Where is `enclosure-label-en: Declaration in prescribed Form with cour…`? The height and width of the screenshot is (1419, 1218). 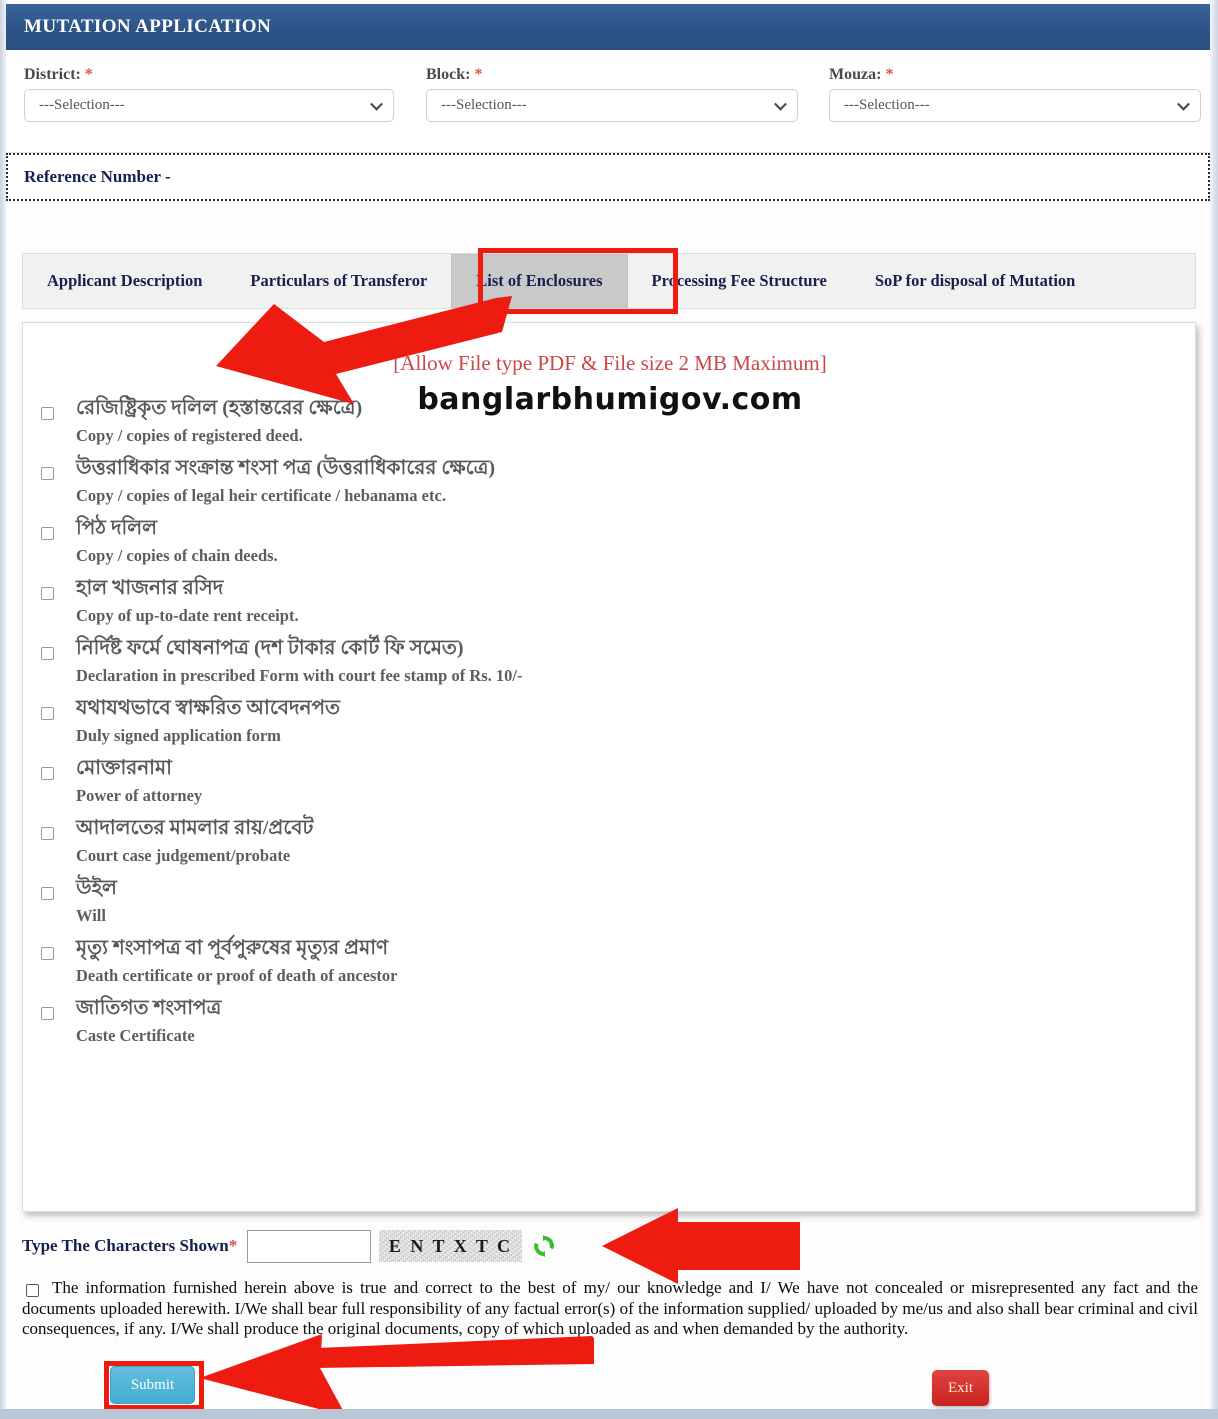
enclosure-label-en: Declaration in prescribed Form with cour… is located at coordinates (299, 675).